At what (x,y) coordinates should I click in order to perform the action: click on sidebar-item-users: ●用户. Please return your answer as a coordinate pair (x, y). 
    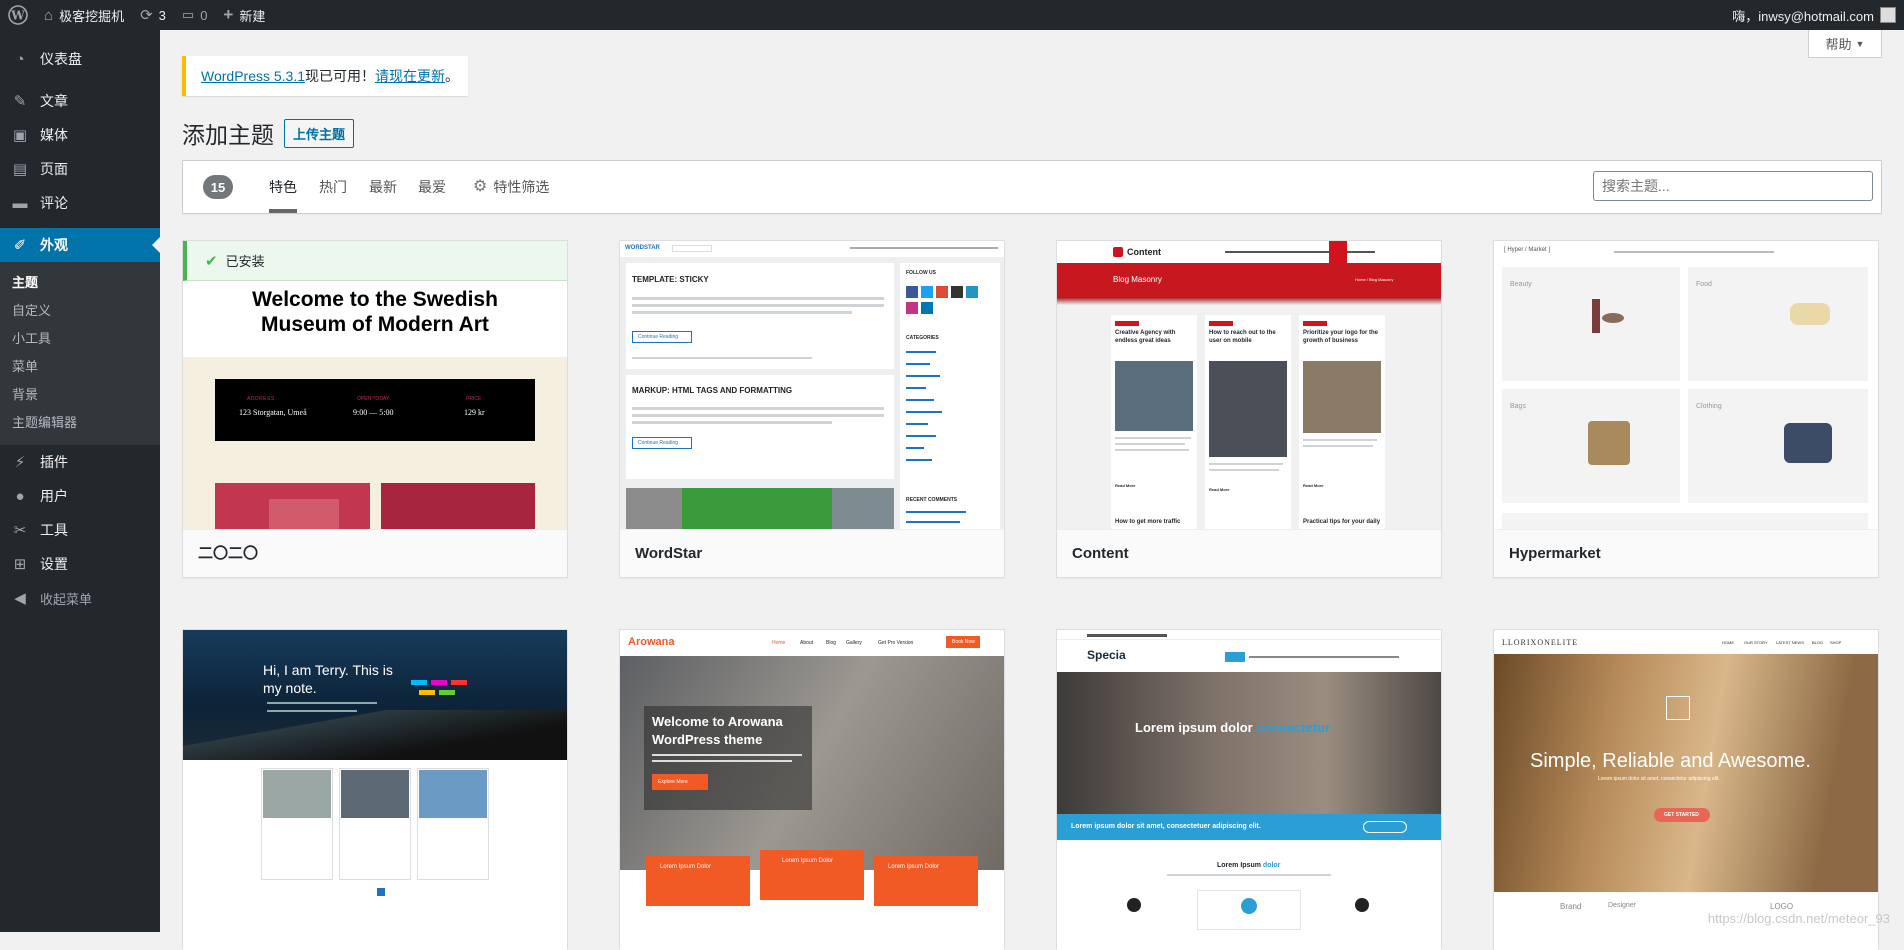
    Looking at the image, I should click on (80, 496).